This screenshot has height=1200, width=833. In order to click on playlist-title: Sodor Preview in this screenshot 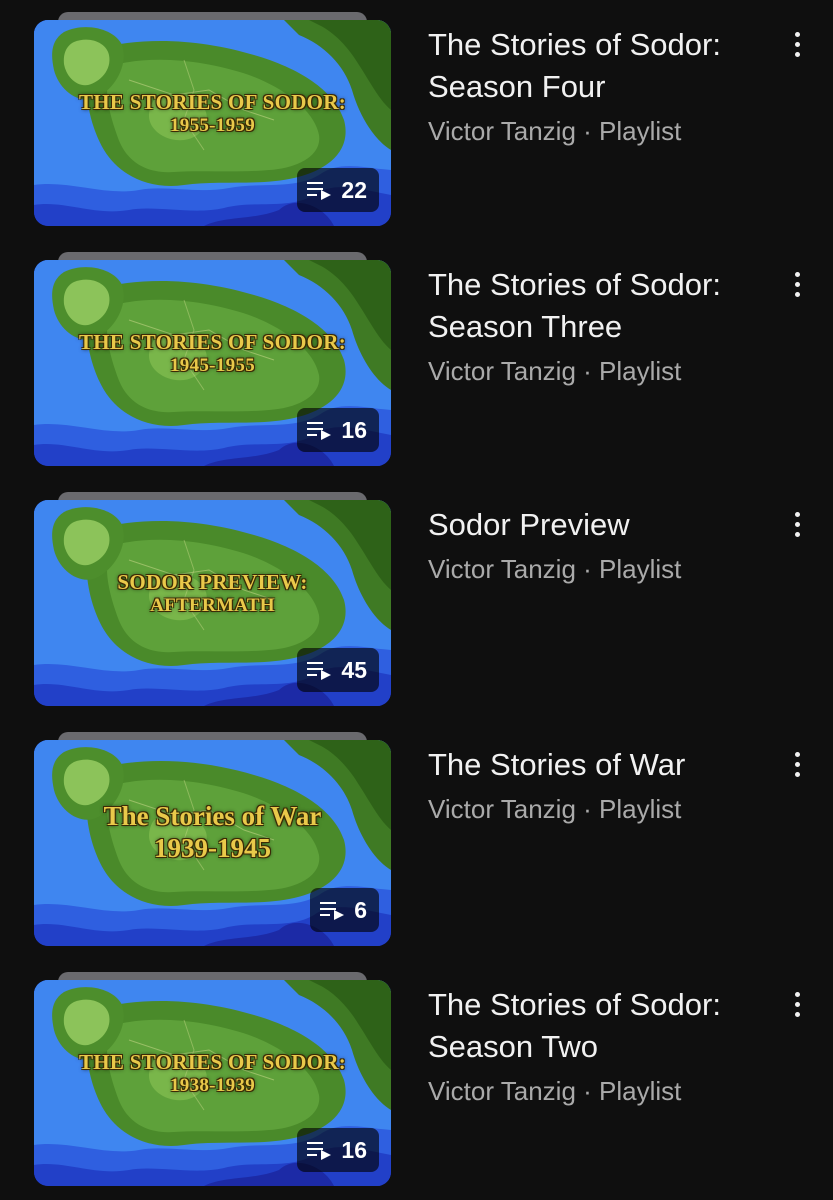, I will do `click(600, 525)`.